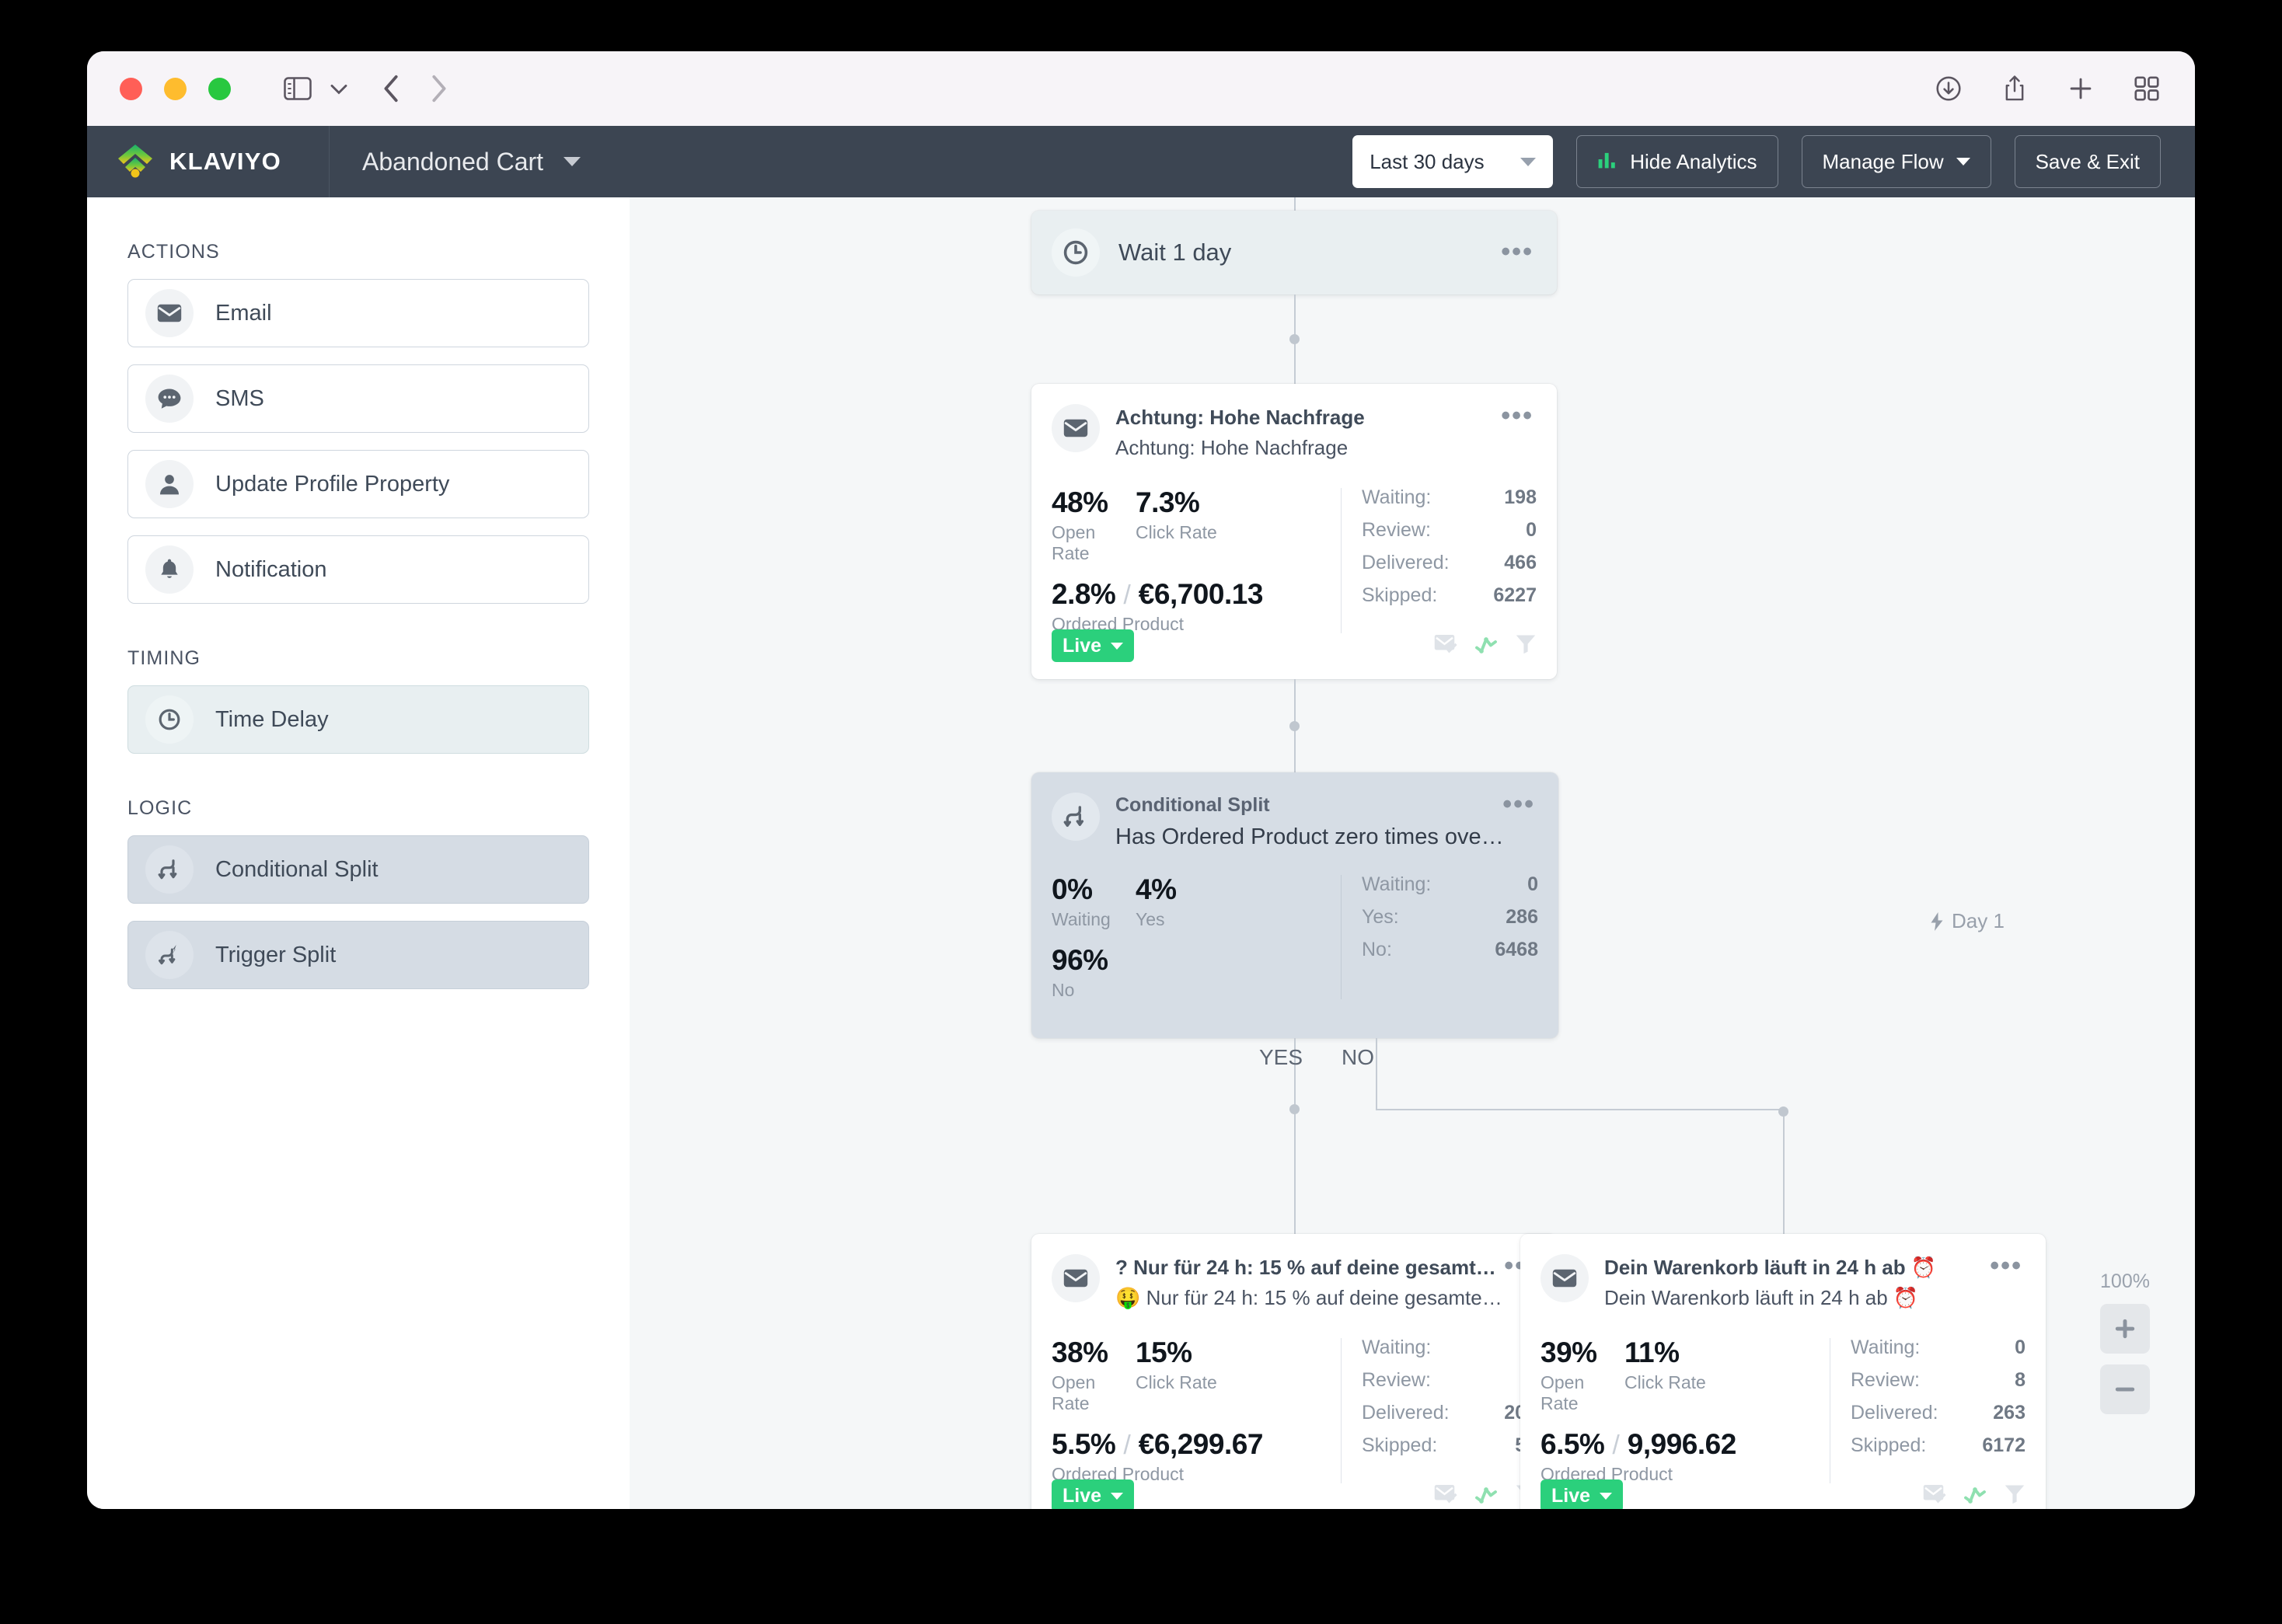  What do you see at coordinates (1449, 530) in the screenshot?
I see `stat-review: Review: 0` at bounding box center [1449, 530].